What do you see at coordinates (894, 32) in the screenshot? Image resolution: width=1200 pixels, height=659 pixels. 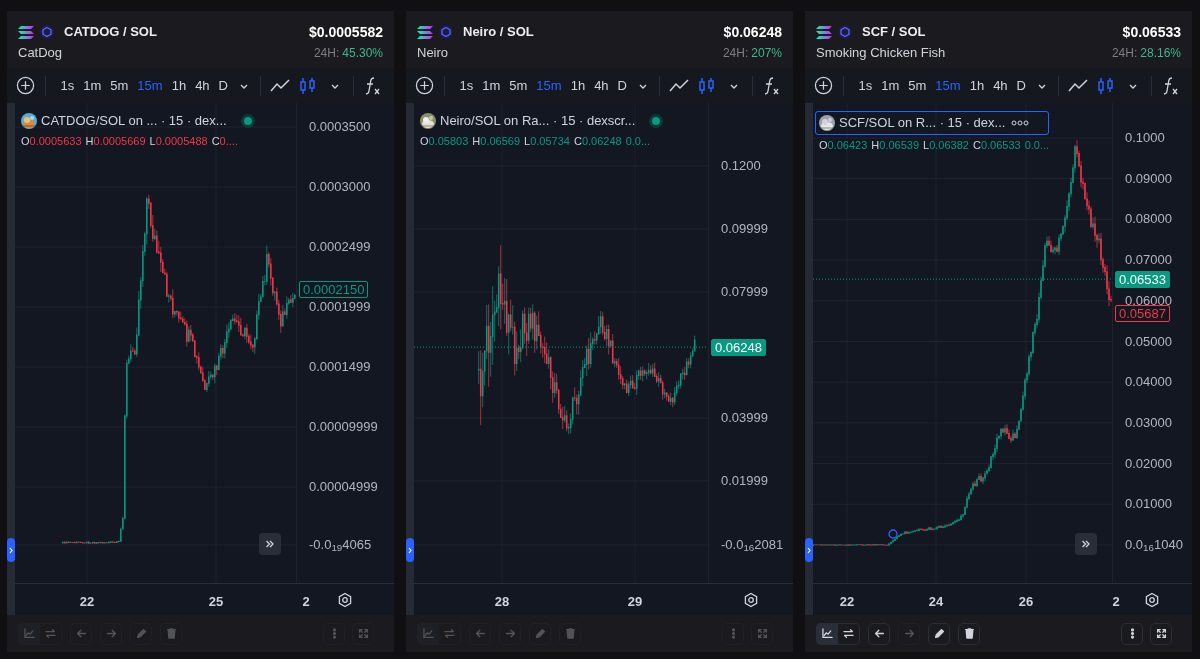 I see `pair-title: SCF / SOL` at bounding box center [894, 32].